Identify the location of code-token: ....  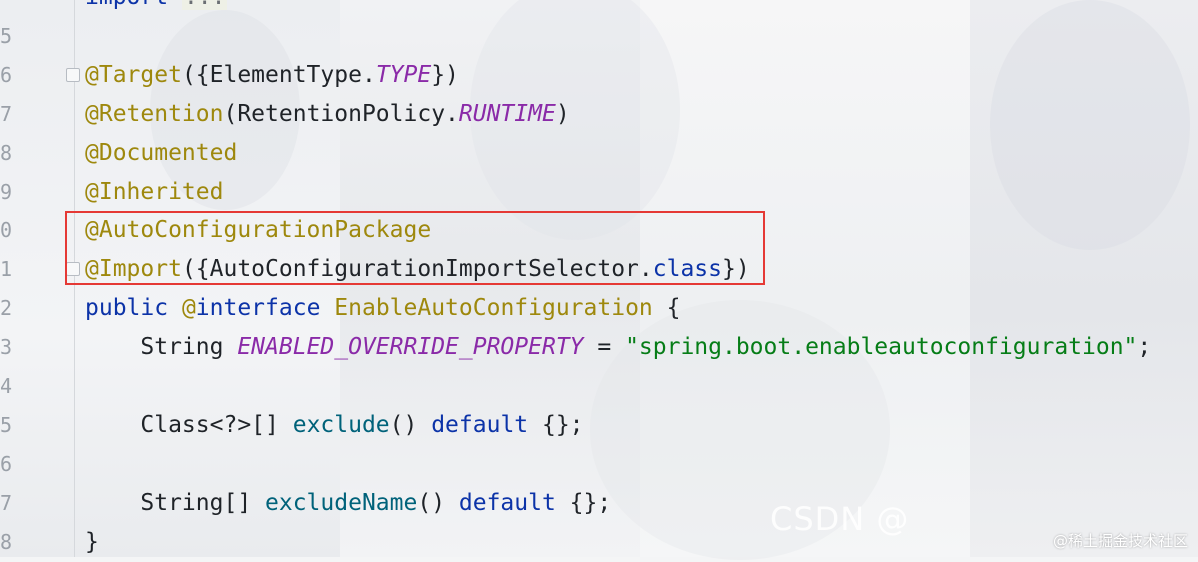
(204, 5).